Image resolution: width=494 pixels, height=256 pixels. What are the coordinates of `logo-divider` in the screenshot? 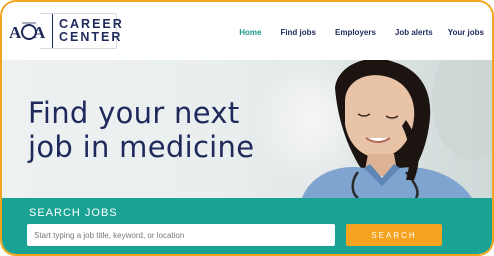 It's located at (52, 31).